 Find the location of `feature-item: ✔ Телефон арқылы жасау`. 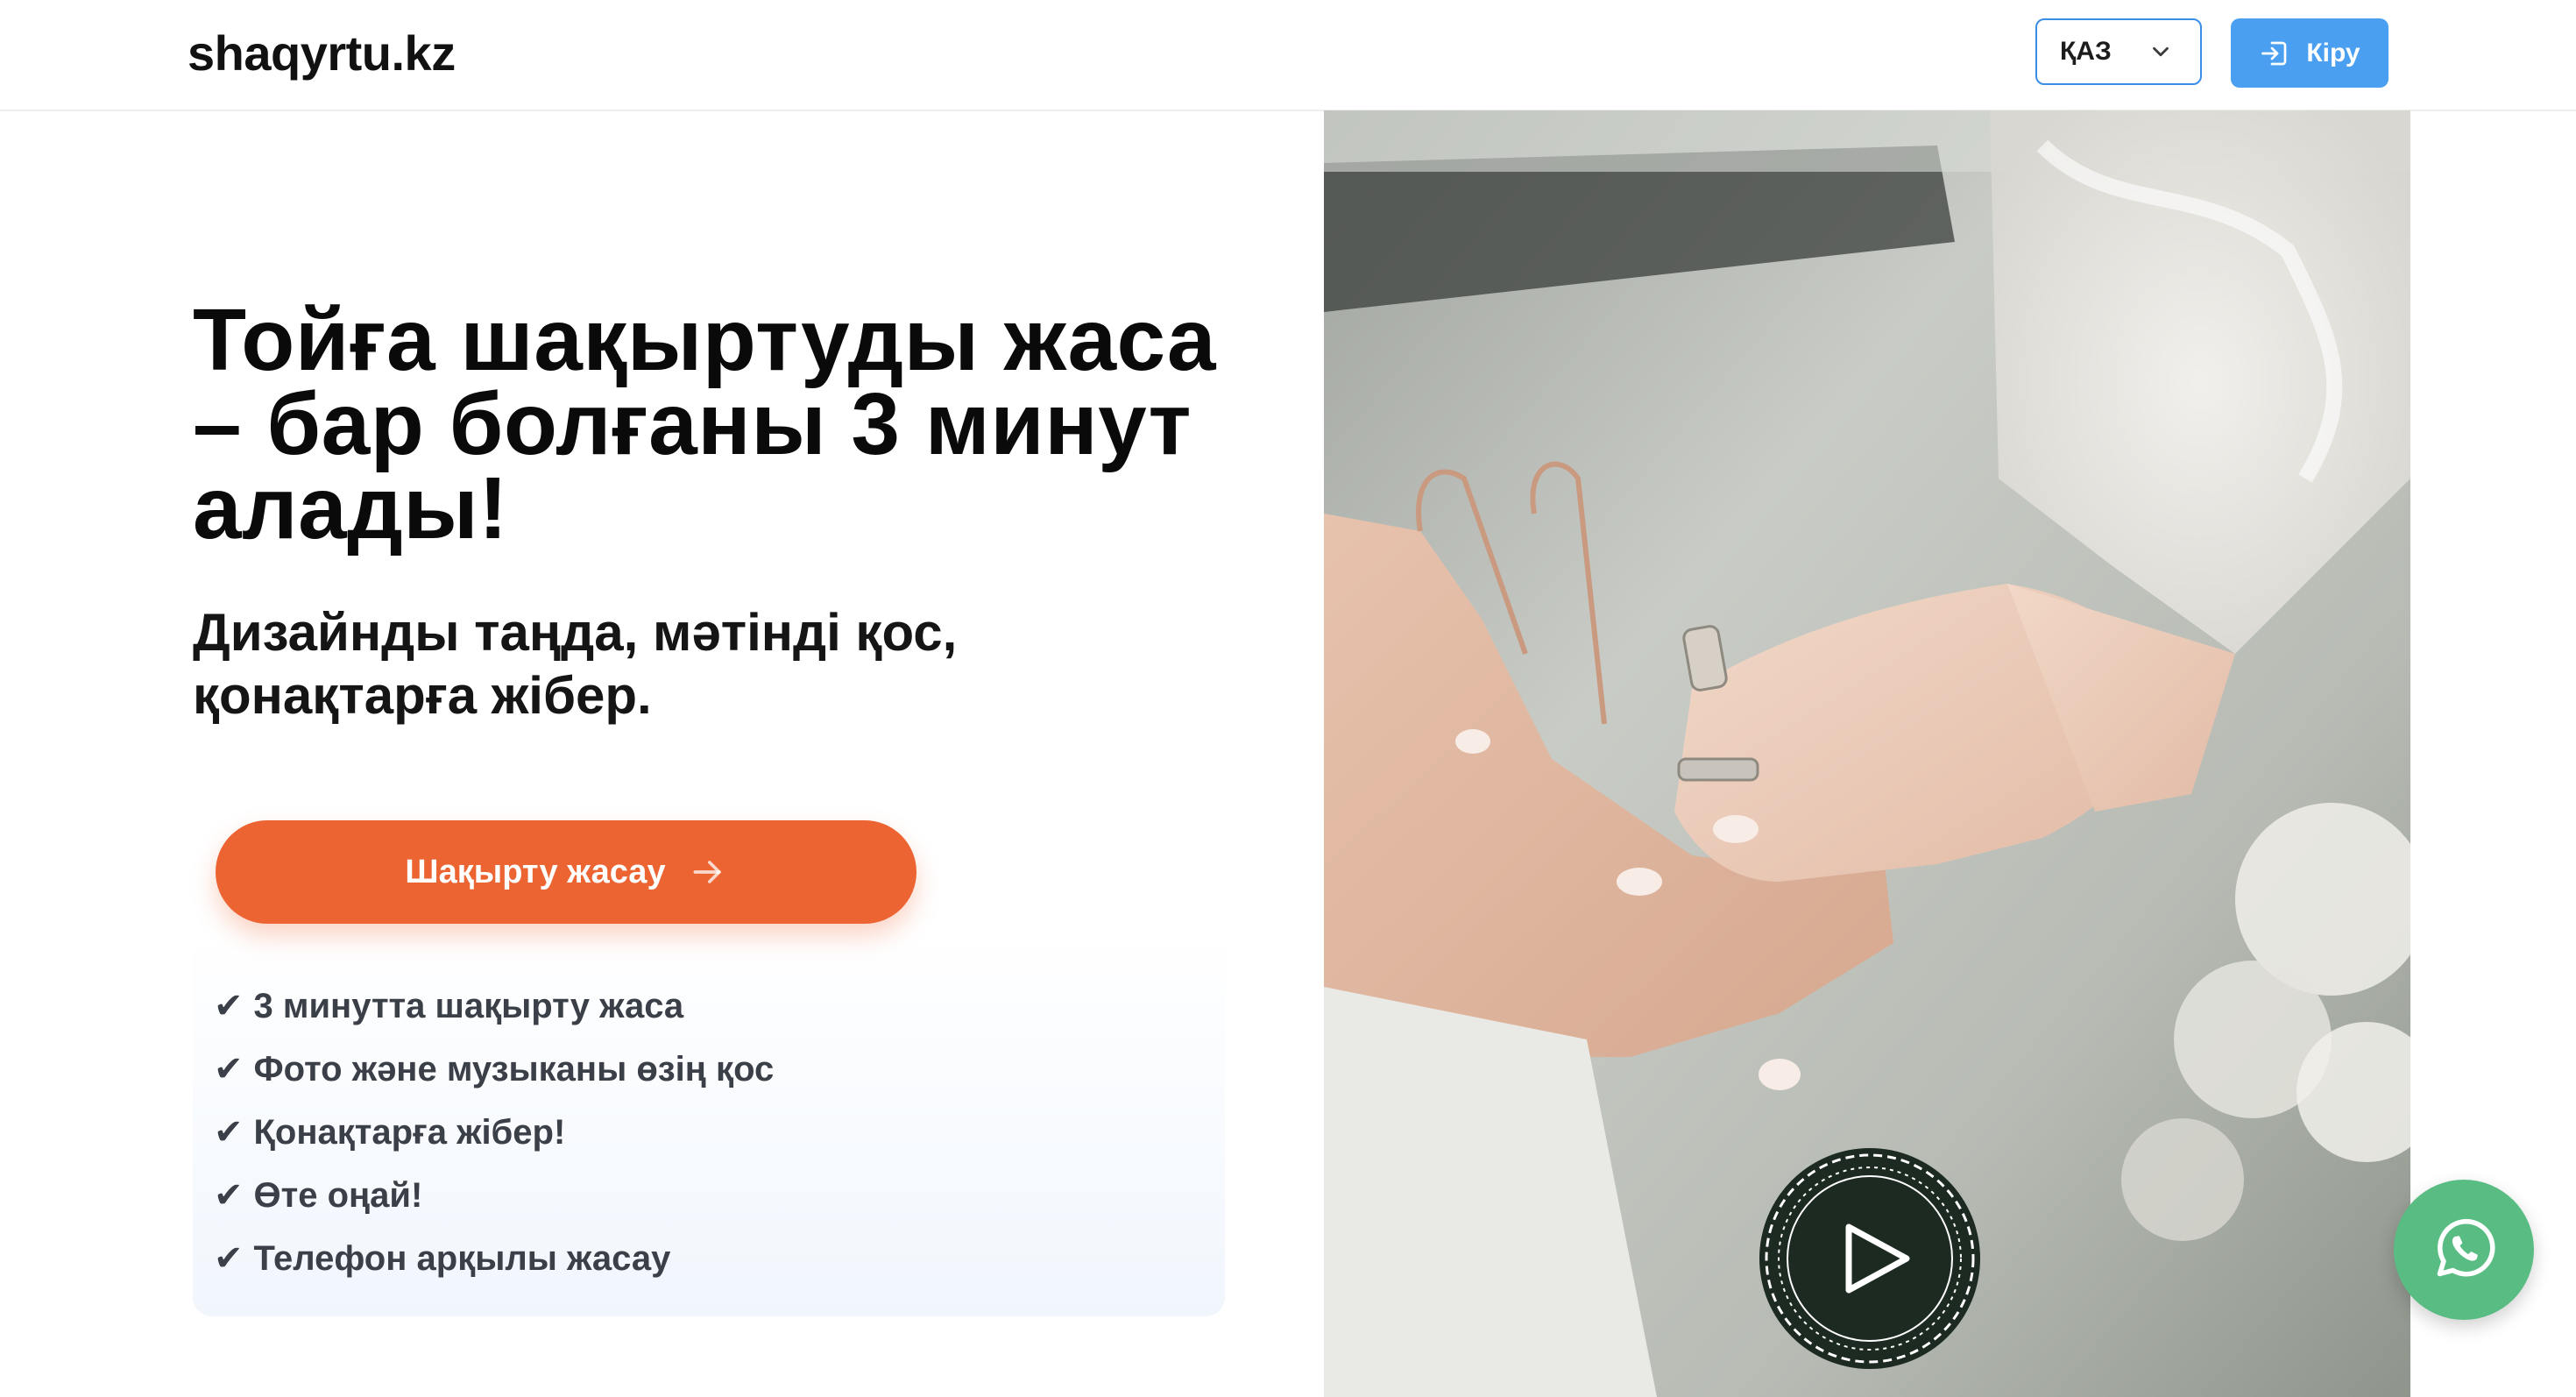

feature-item: ✔ Телефон арқылы жасау is located at coordinates (494, 1259).